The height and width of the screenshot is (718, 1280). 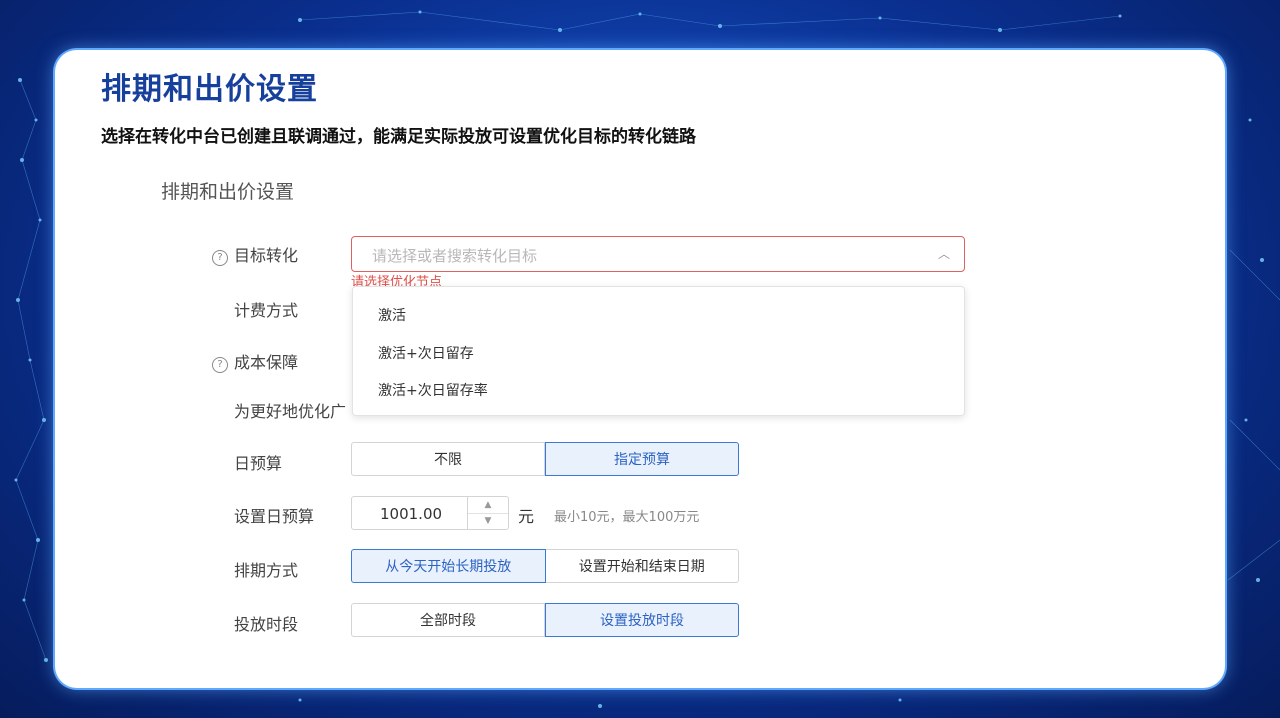 I want to click on schedule-segment: 从今天开始长期投放 设置开始和结束日期, so click(x=545, y=566).